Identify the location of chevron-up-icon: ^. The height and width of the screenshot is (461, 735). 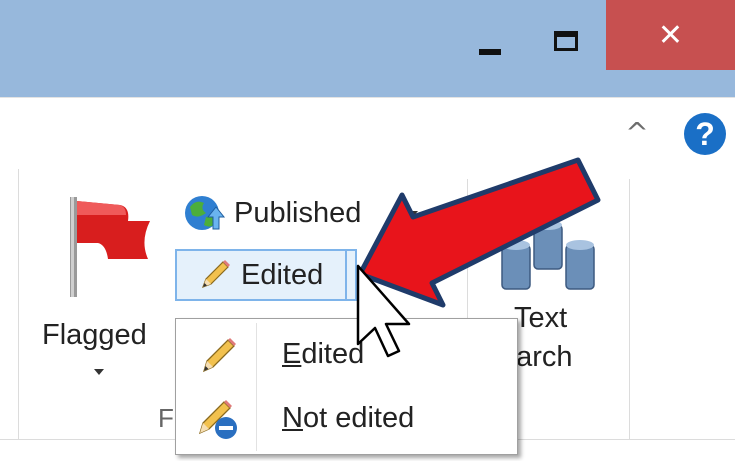
(637, 132).